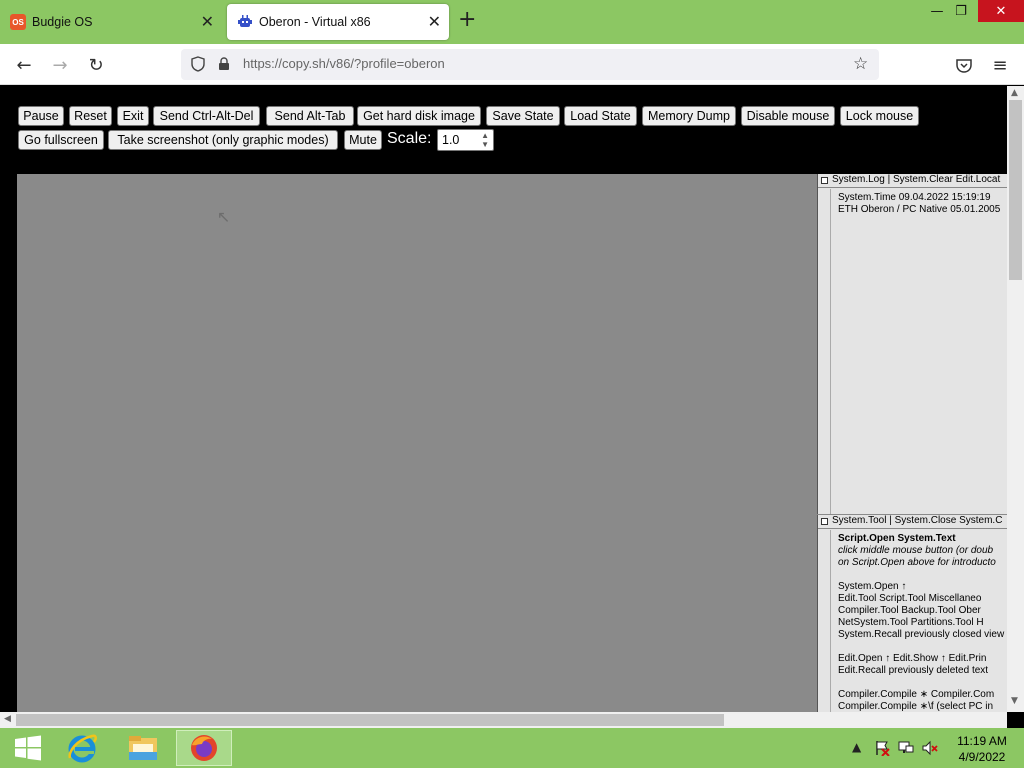  I want to click on load-state-button: Load State, so click(600, 116).